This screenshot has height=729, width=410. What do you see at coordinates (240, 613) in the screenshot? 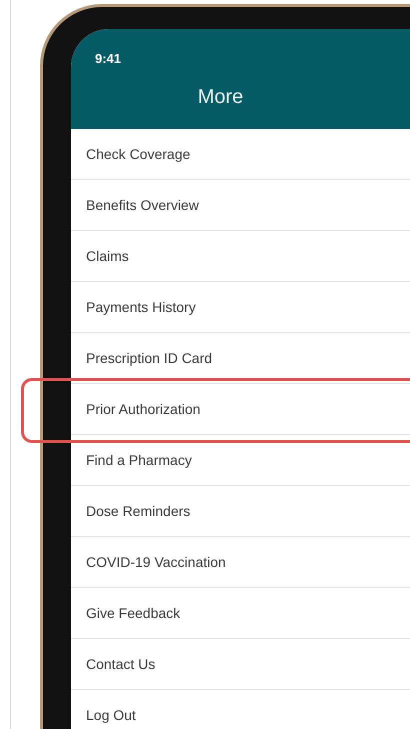
I see `menu-item: Give Feedback` at bounding box center [240, 613].